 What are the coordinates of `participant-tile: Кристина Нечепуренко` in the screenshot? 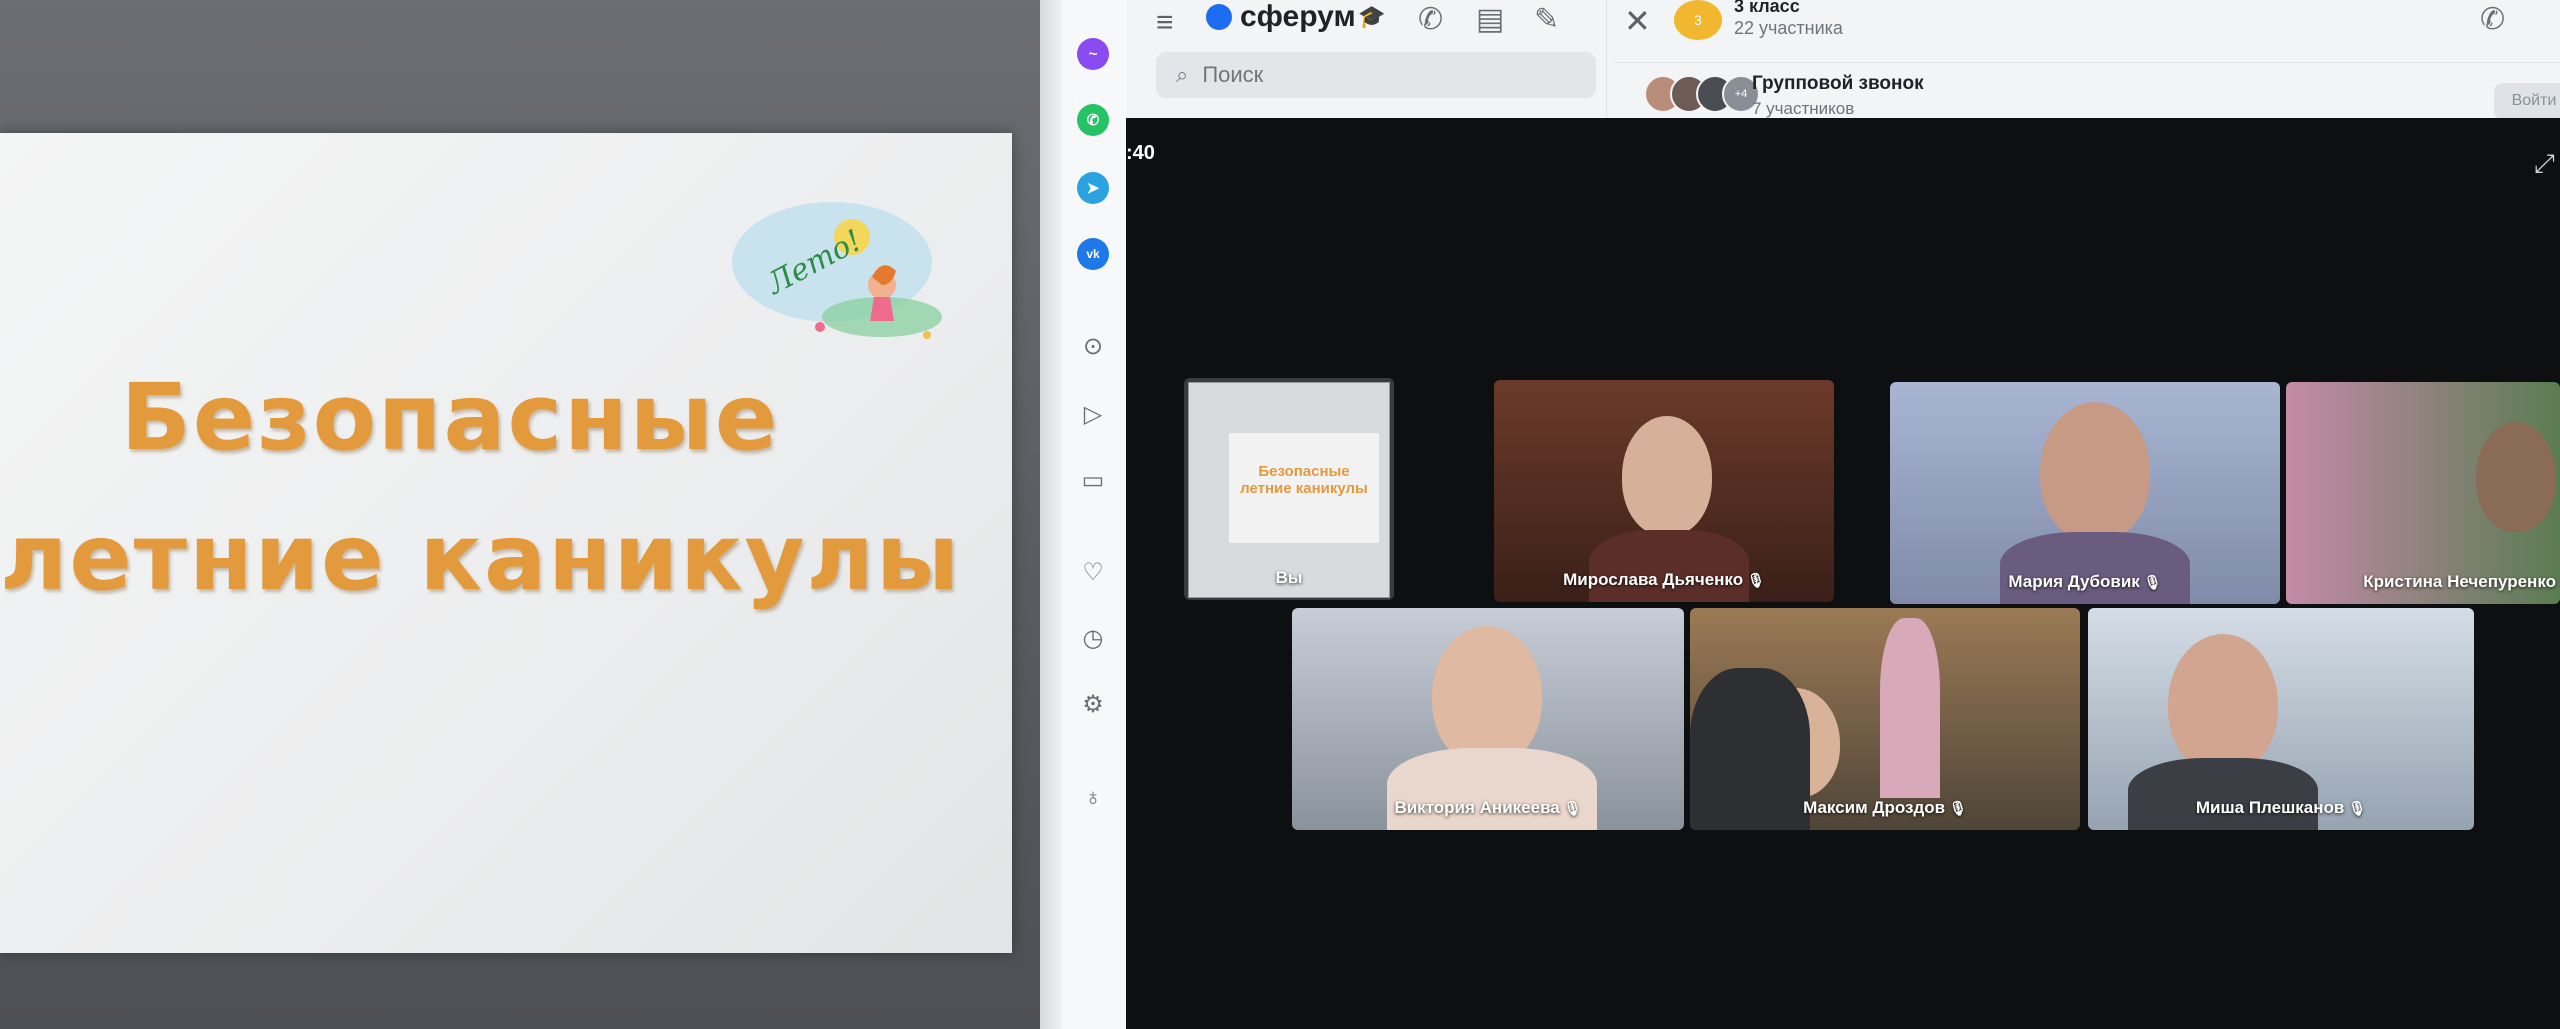 It's located at (2423, 493).